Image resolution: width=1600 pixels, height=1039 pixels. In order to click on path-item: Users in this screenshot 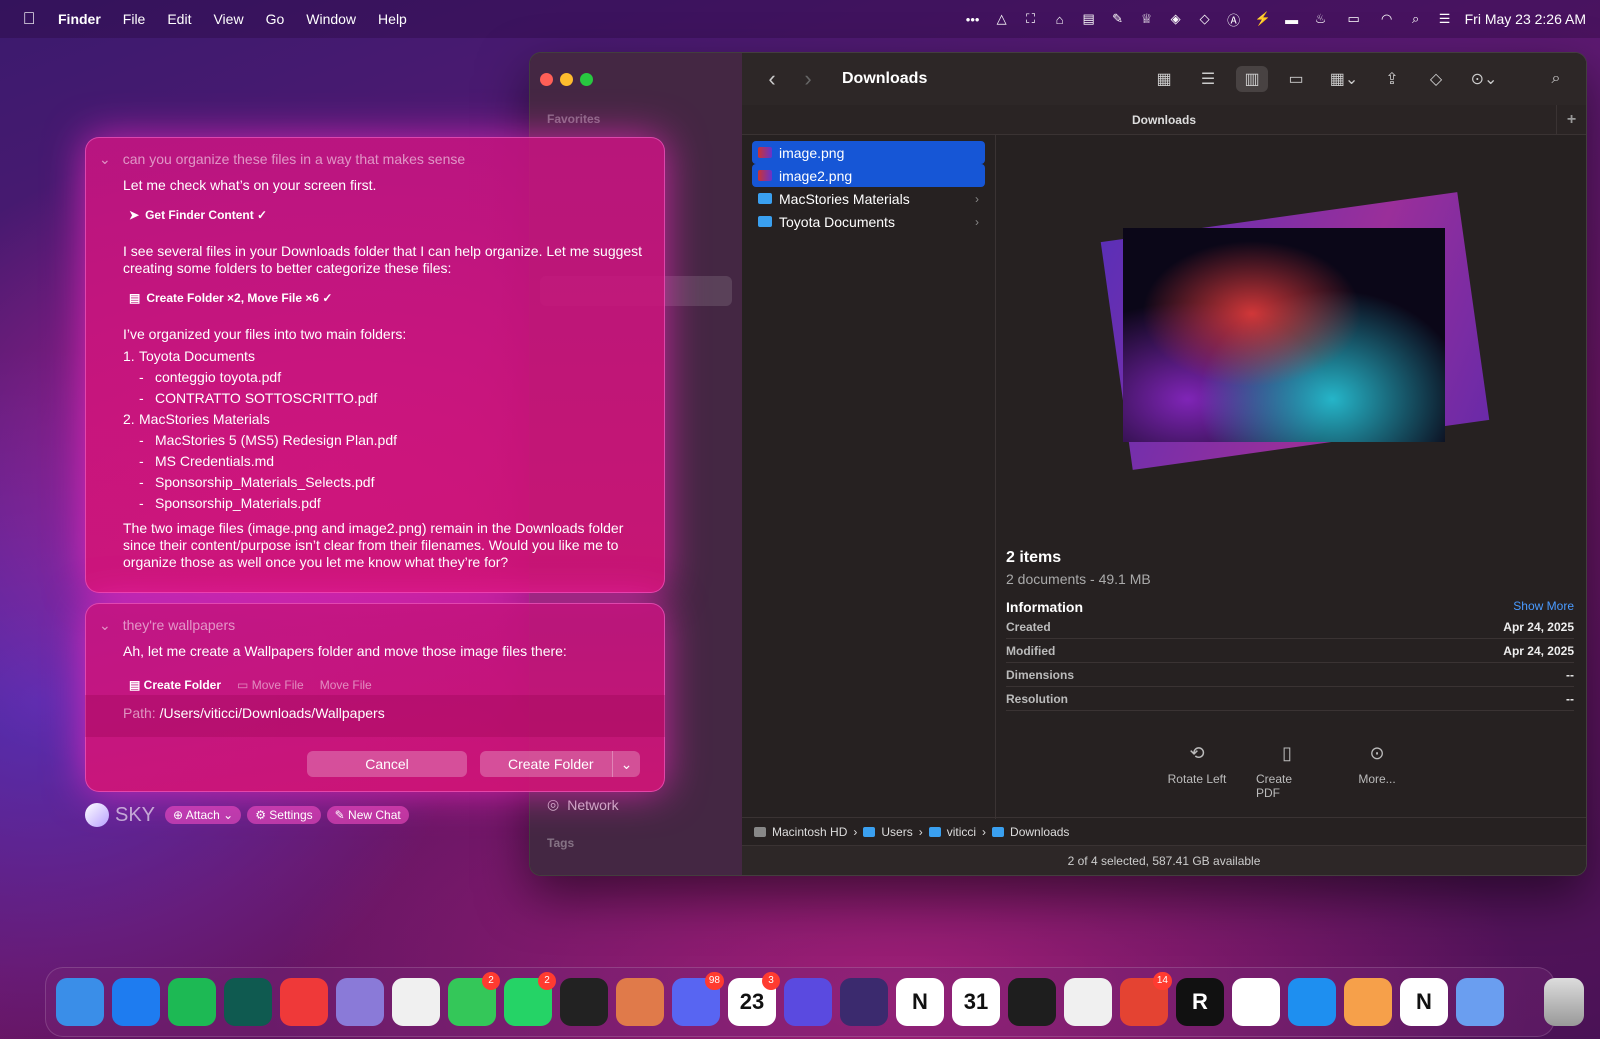, I will do `click(896, 832)`.